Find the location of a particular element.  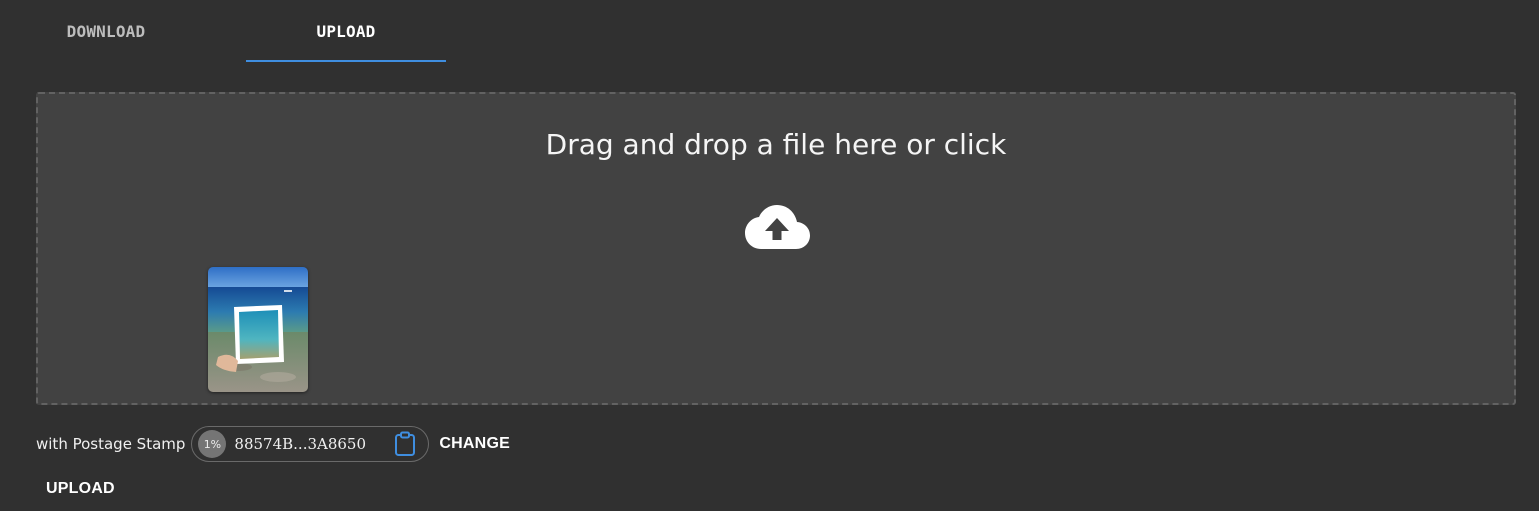

tab-bar: DOWNLOAD UPLOAD is located at coordinates (769, 31).